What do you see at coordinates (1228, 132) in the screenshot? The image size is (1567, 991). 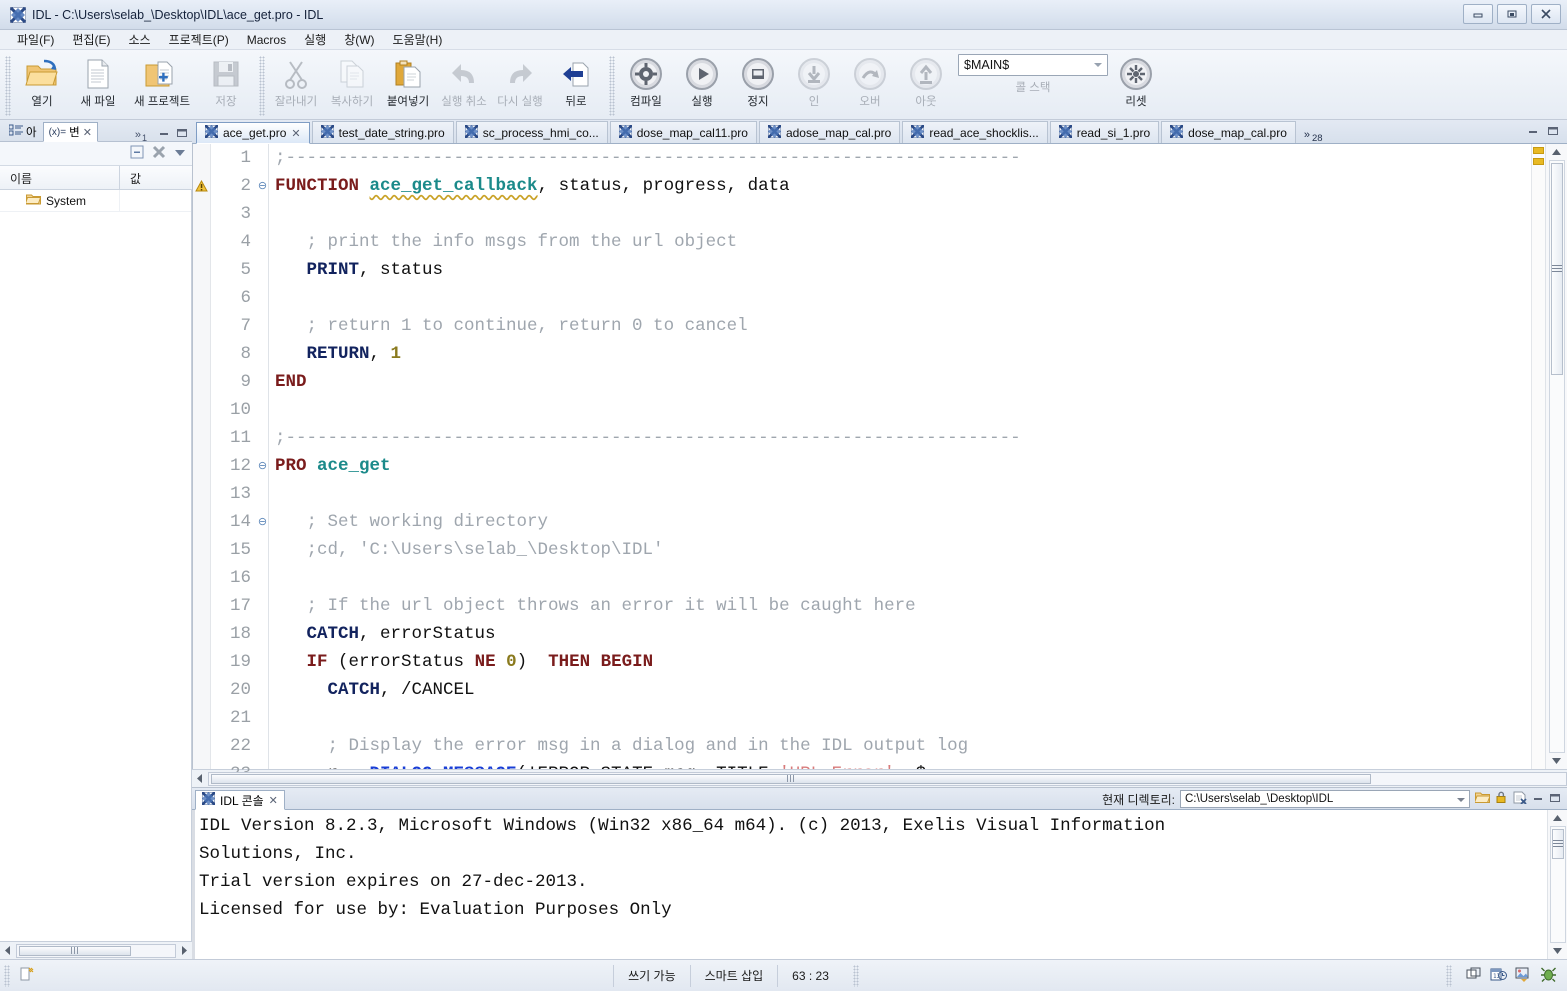 I see `tab-dose-map-cal-pro: dose_map_cal.pro` at bounding box center [1228, 132].